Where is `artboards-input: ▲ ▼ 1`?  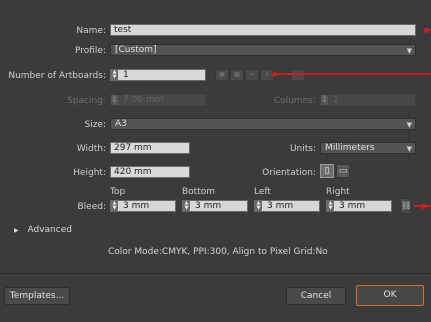
artboards-input: ▲ ▼ 1 is located at coordinates (158, 75).